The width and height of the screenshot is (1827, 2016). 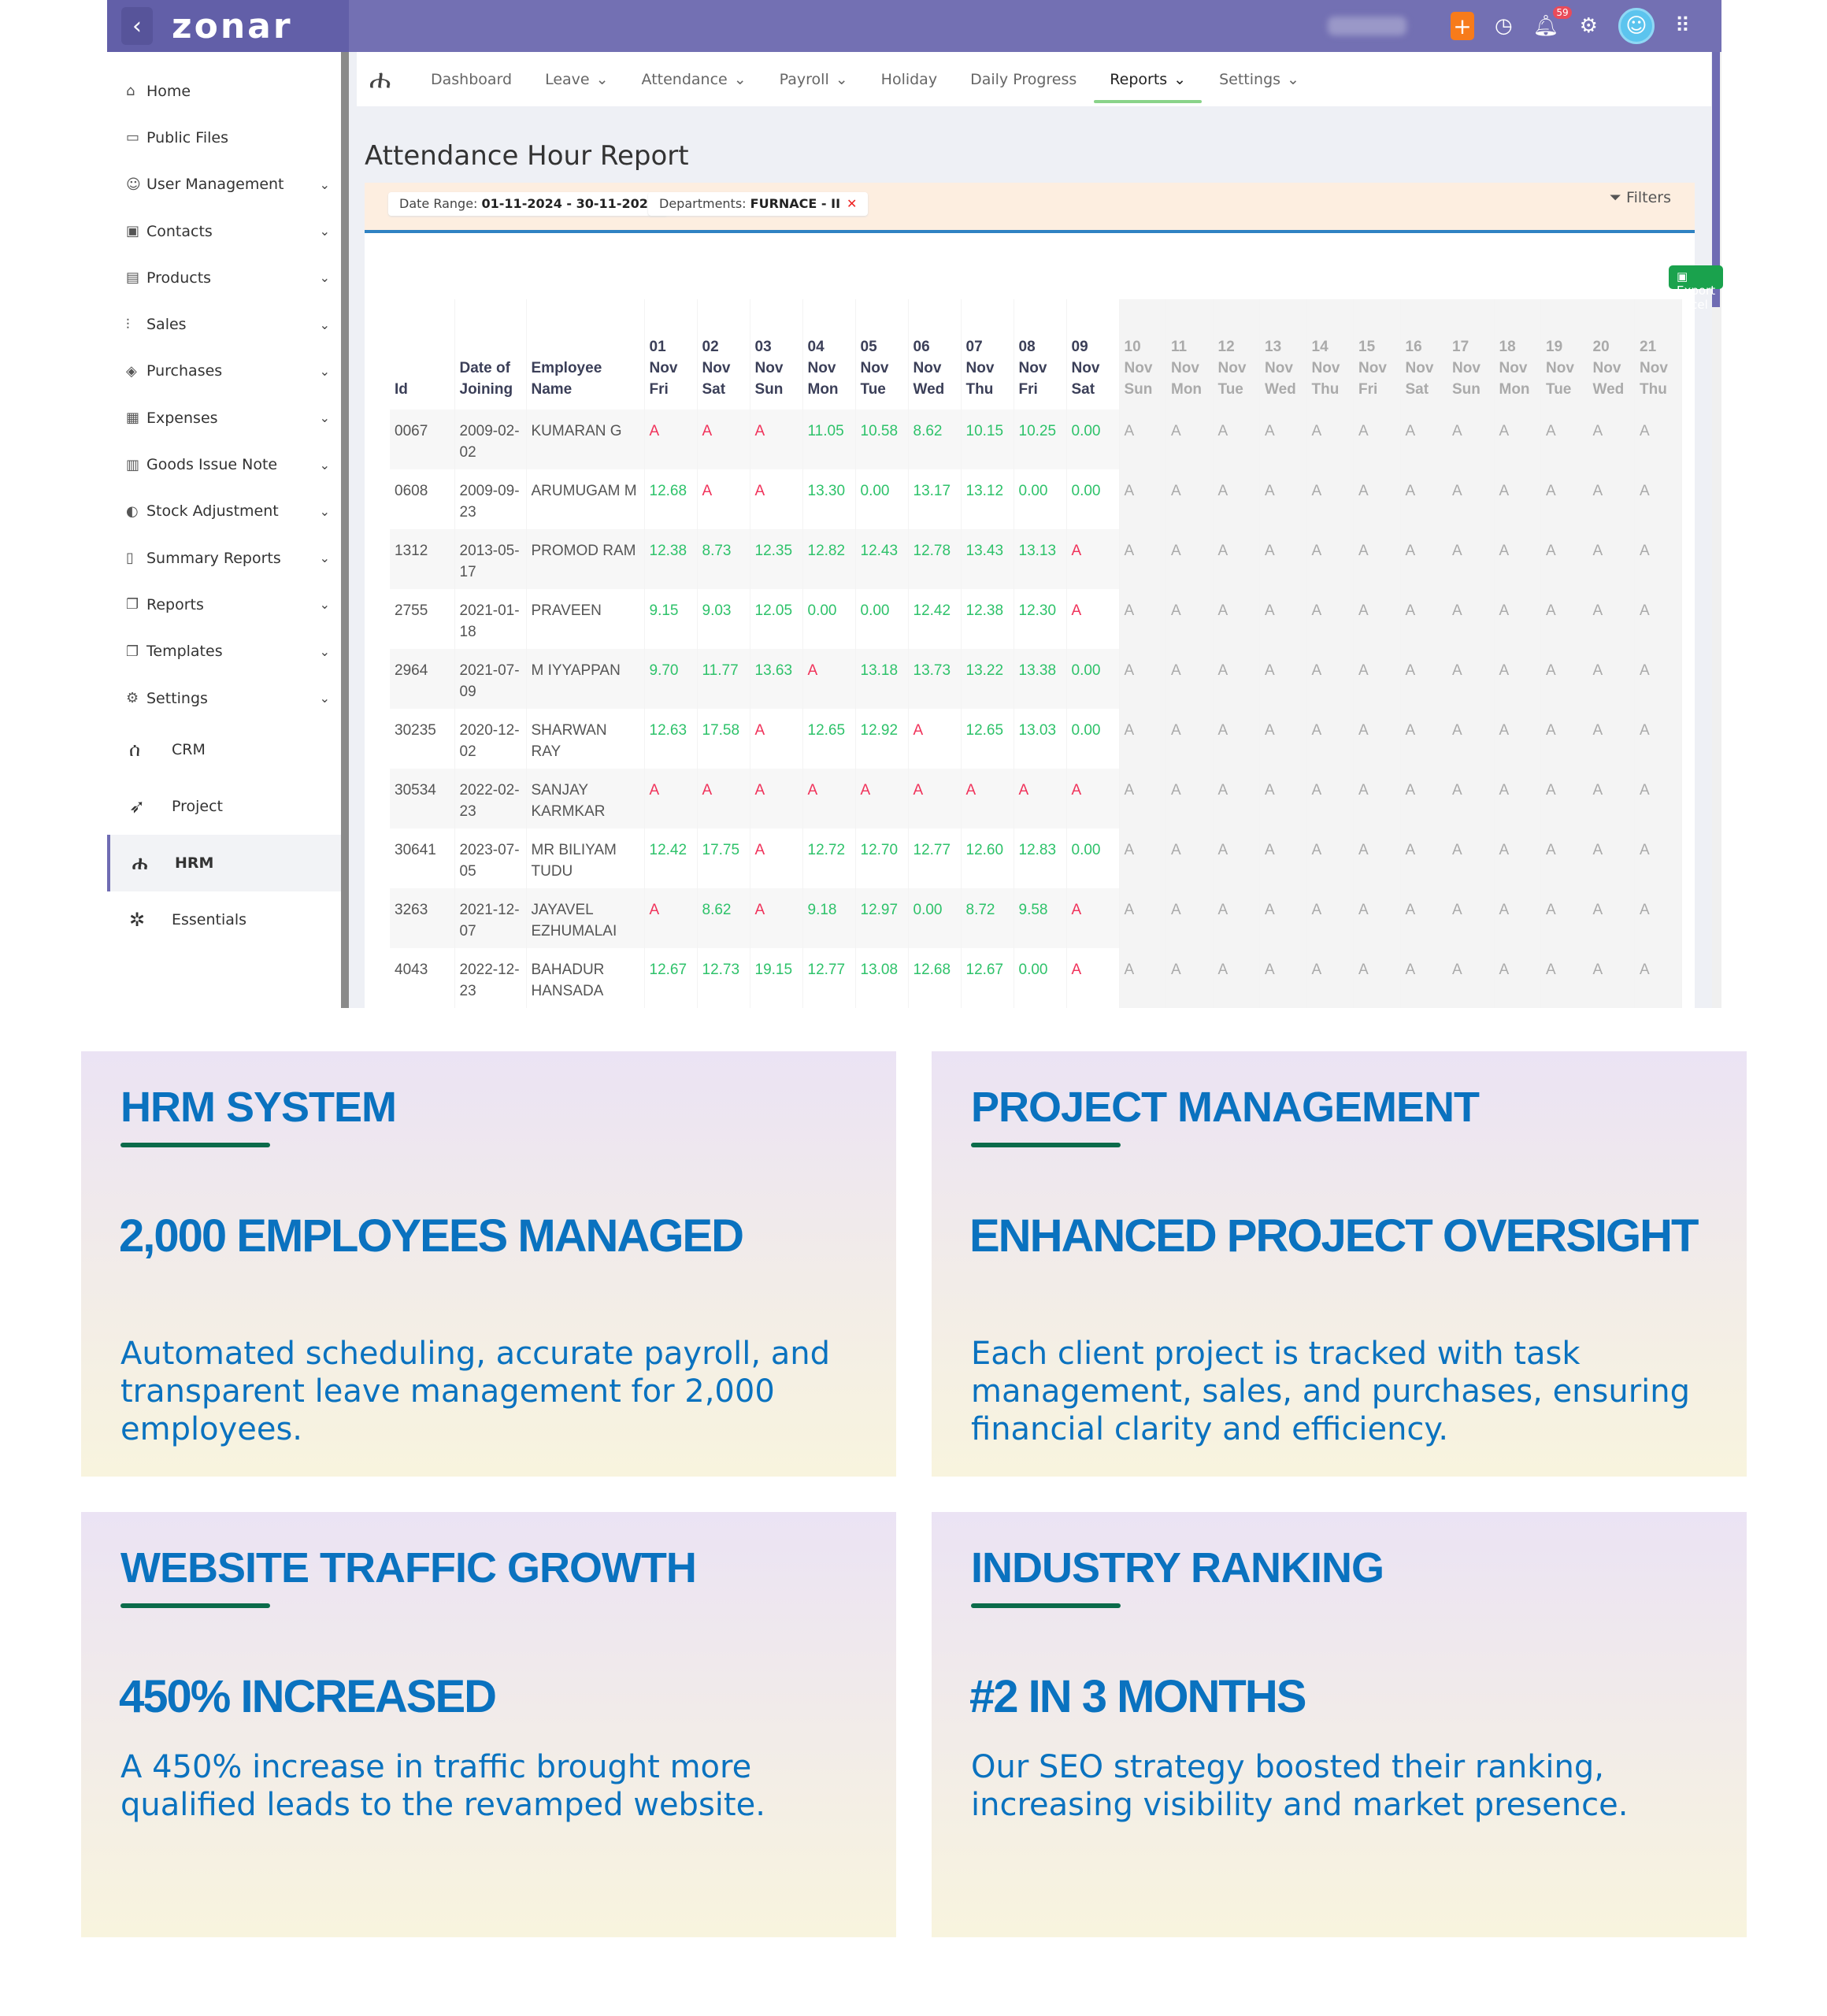 What do you see at coordinates (224, 863) in the screenshot?
I see `sidebar-module-hrm: ሐ HRM` at bounding box center [224, 863].